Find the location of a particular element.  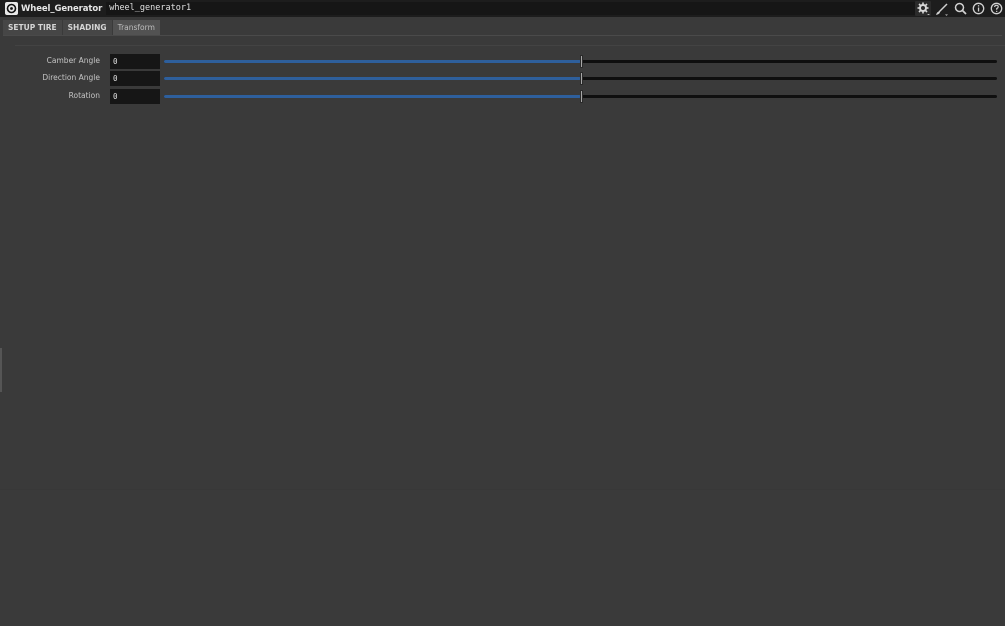

rotation-label: Rotation is located at coordinates (84, 95).